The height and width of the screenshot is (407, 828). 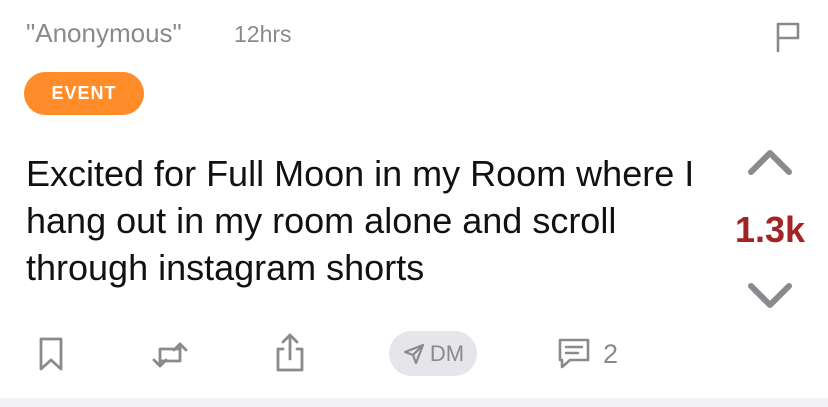 I want to click on comment-icon, so click(x=574, y=353).